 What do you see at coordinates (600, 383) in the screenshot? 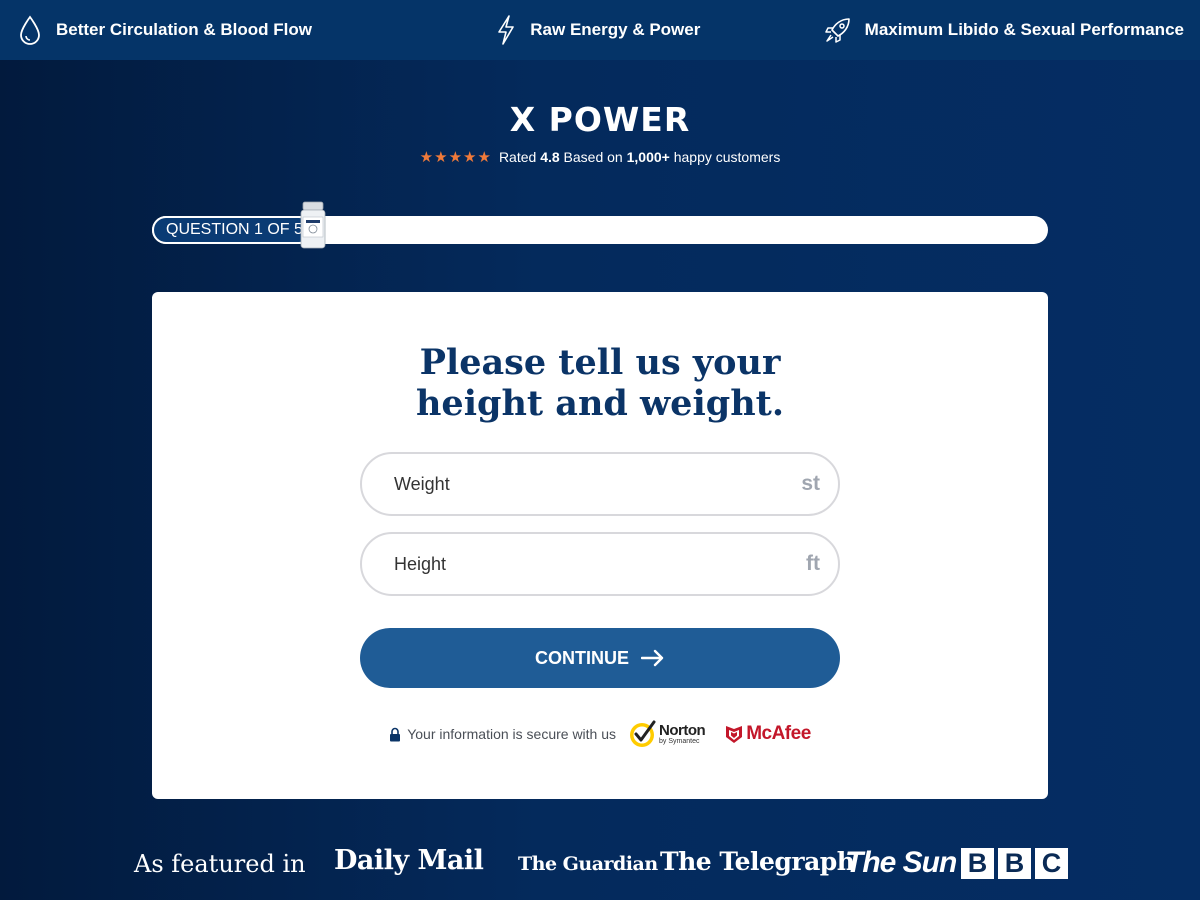
I see `question-title: Please tell us your height and weight.` at bounding box center [600, 383].